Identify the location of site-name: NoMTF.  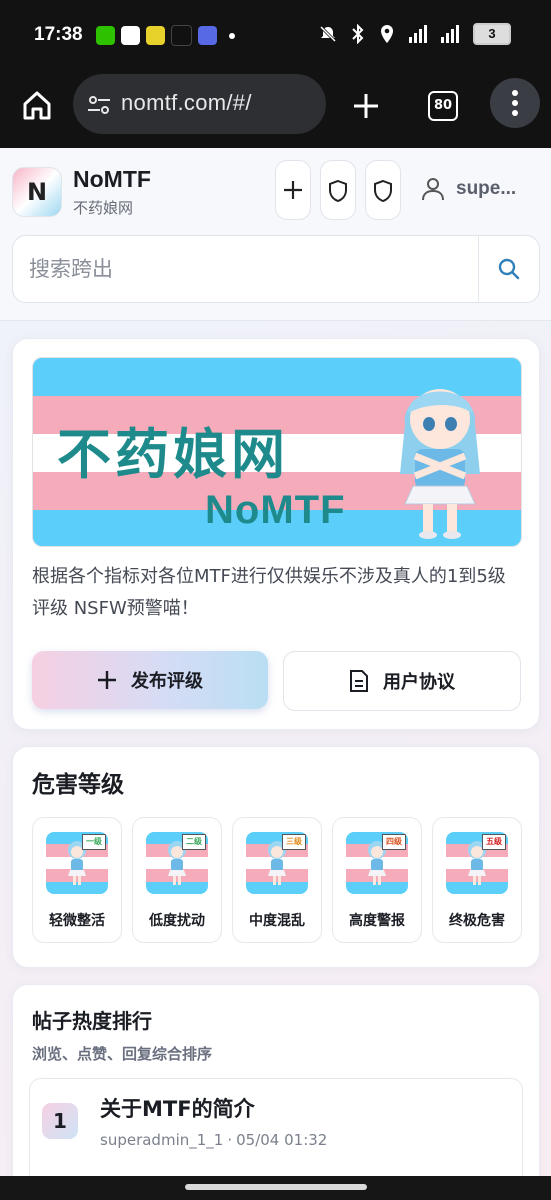
(112, 179).